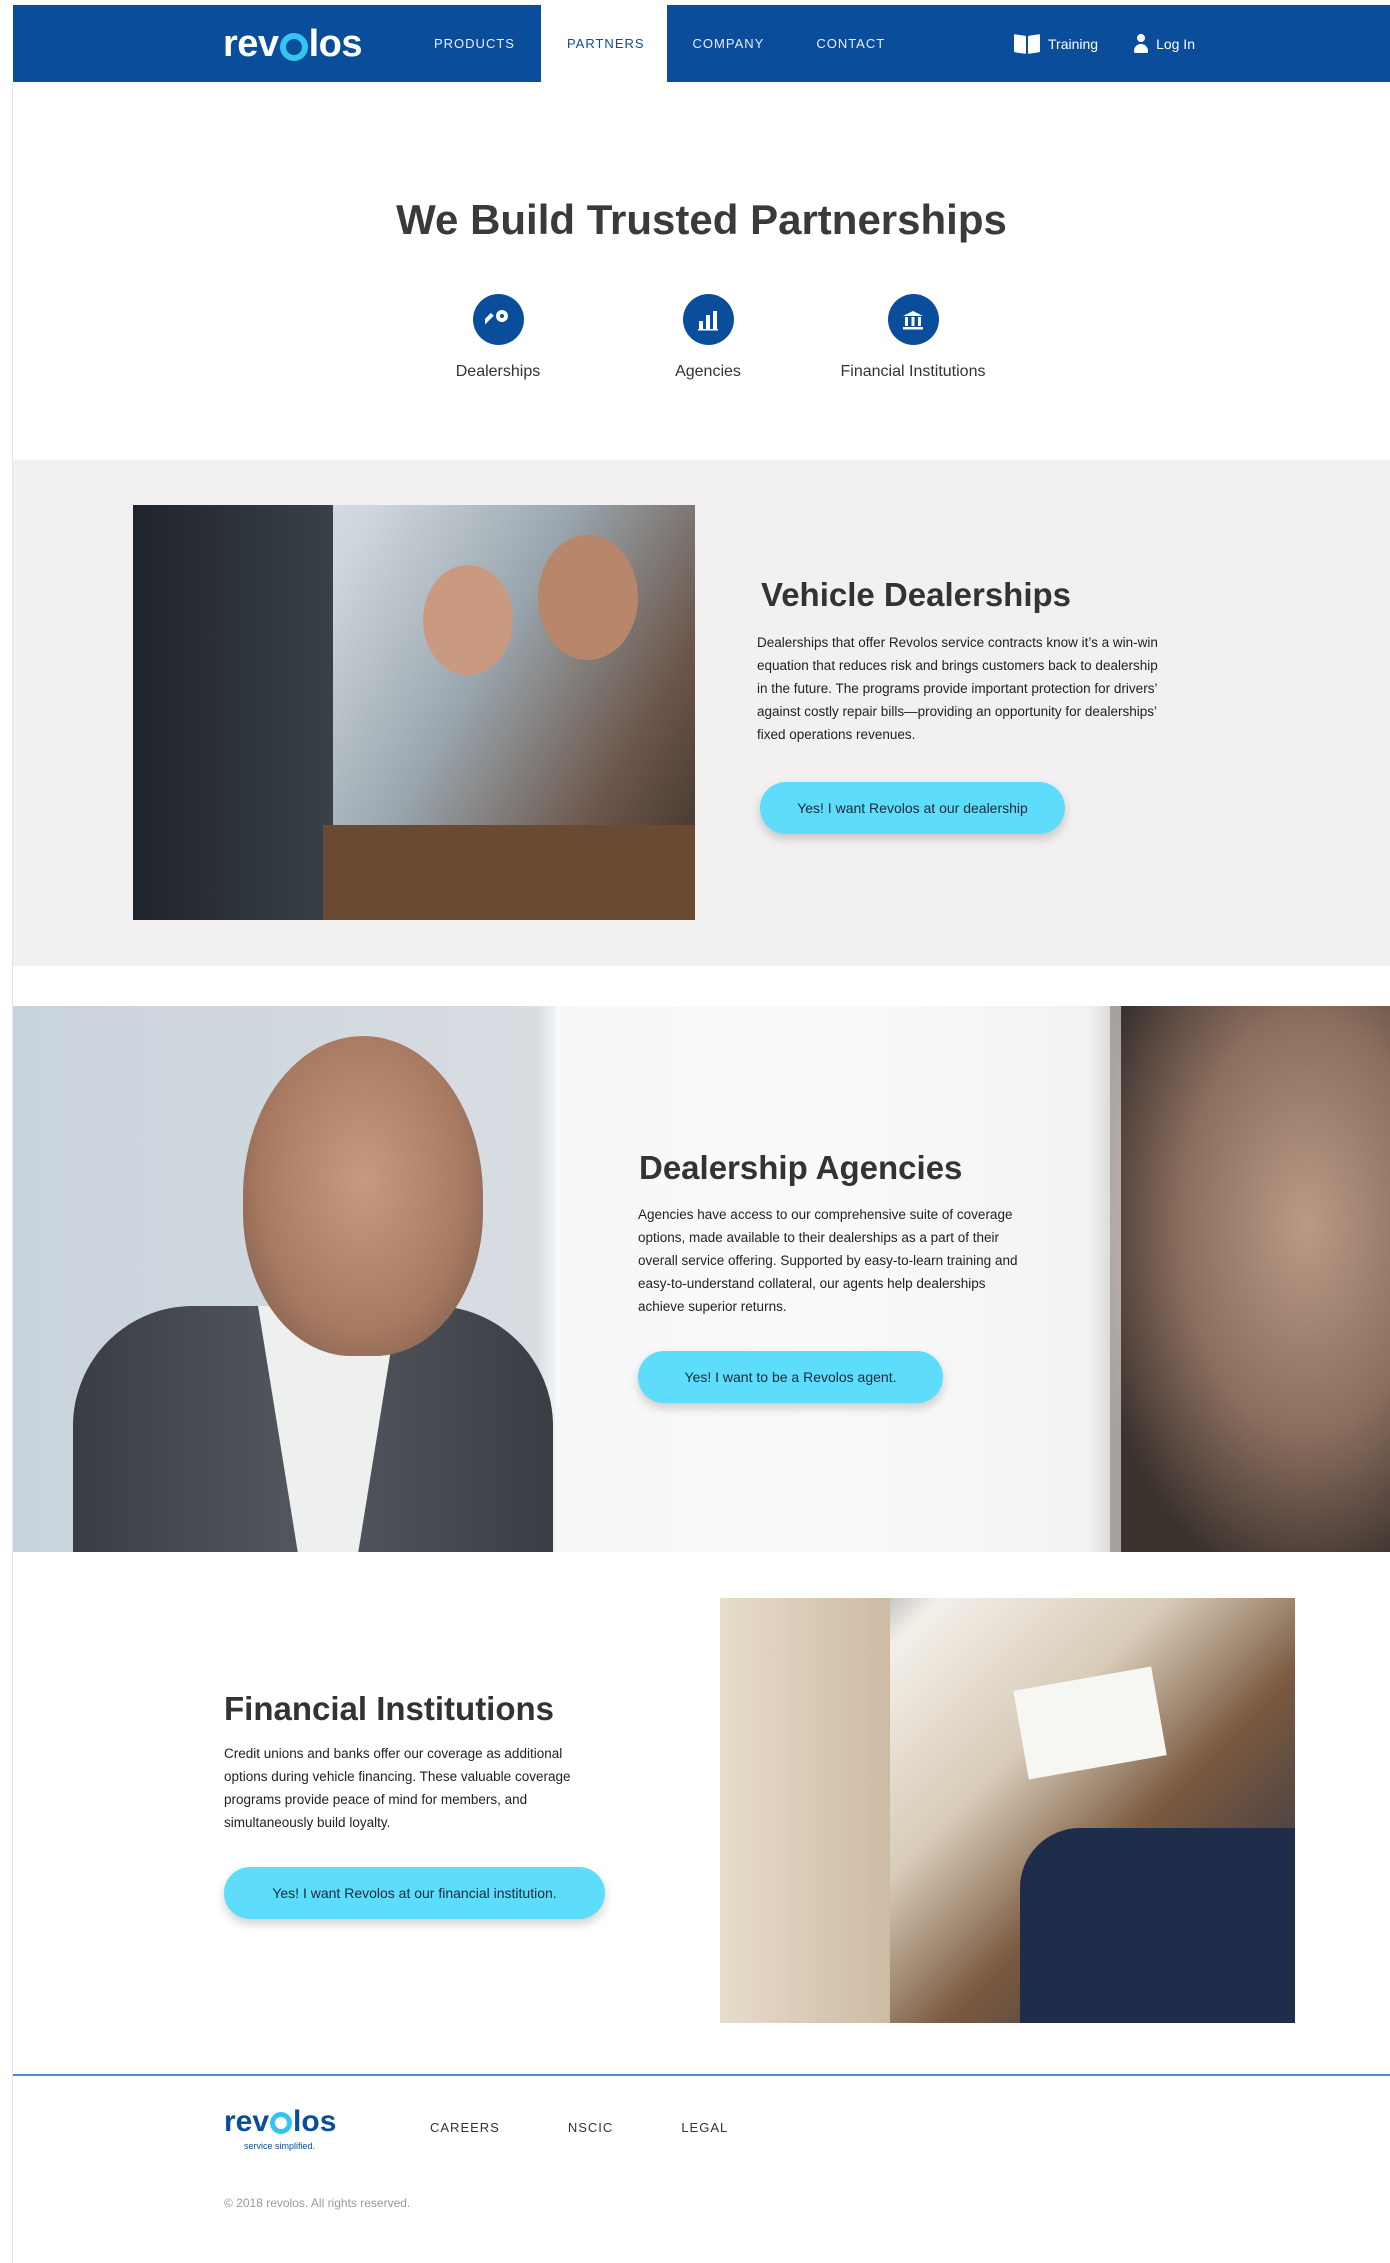 The image size is (1390, 2263). I want to click on login-label: Log In, so click(1175, 43).